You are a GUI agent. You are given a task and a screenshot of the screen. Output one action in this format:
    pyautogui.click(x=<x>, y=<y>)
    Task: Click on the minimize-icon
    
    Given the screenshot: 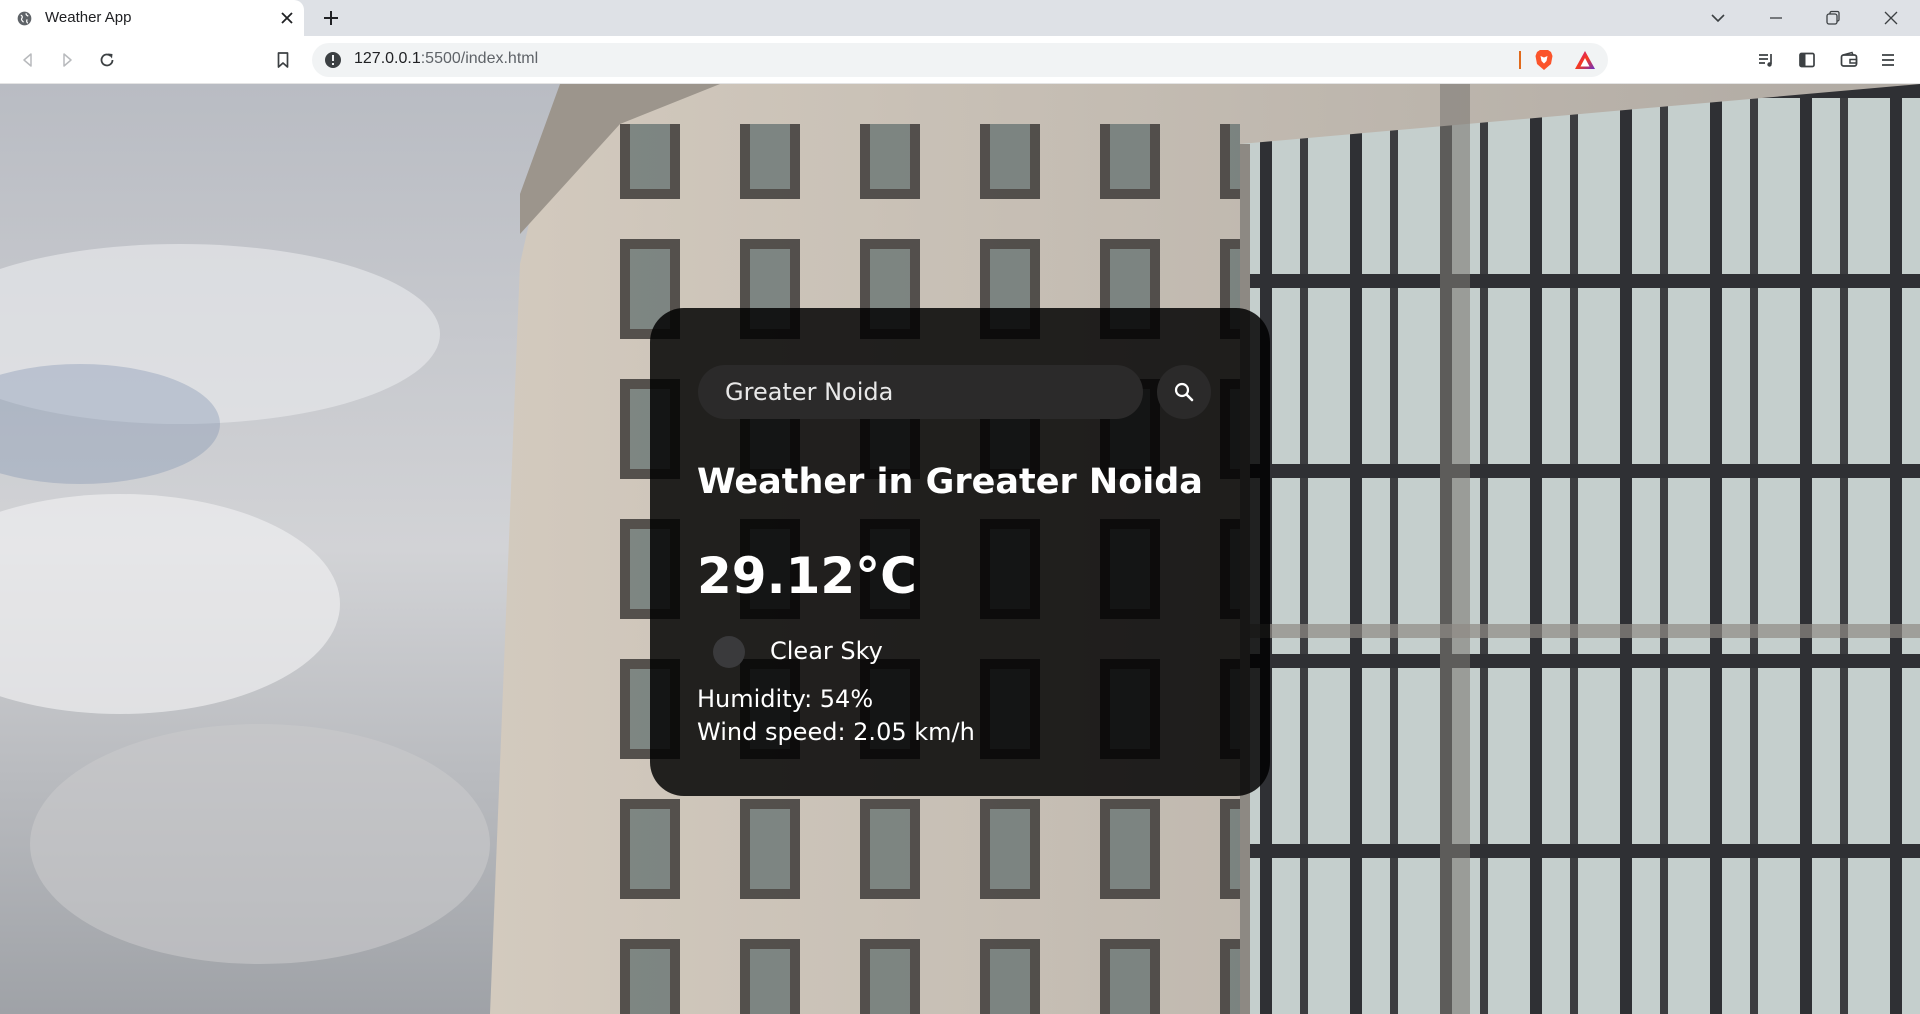 What is the action you would take?
    pyautogui.click(x=1776, y=18)
    